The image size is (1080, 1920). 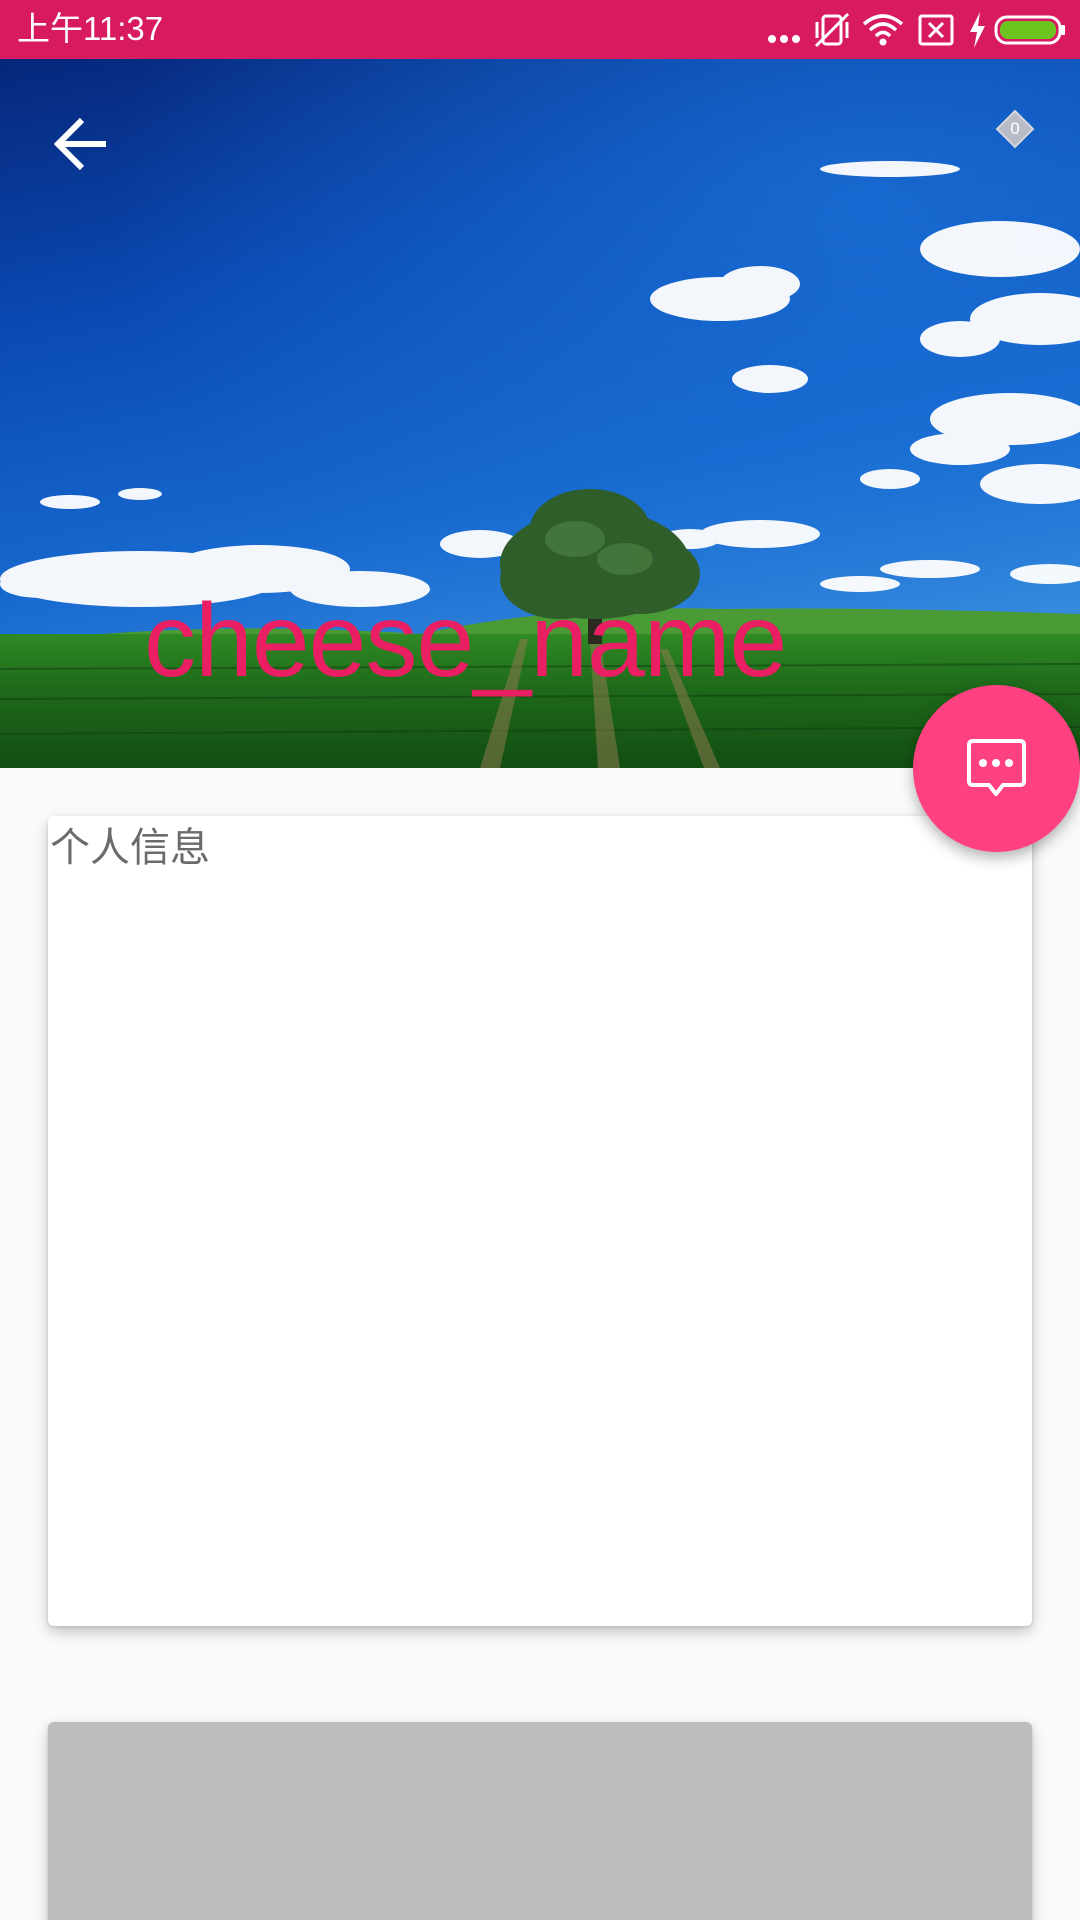 What do you see at coordinates (784, 39) in the screenshot?
I see `more-dots-icon` at bounding box center [784, 39].